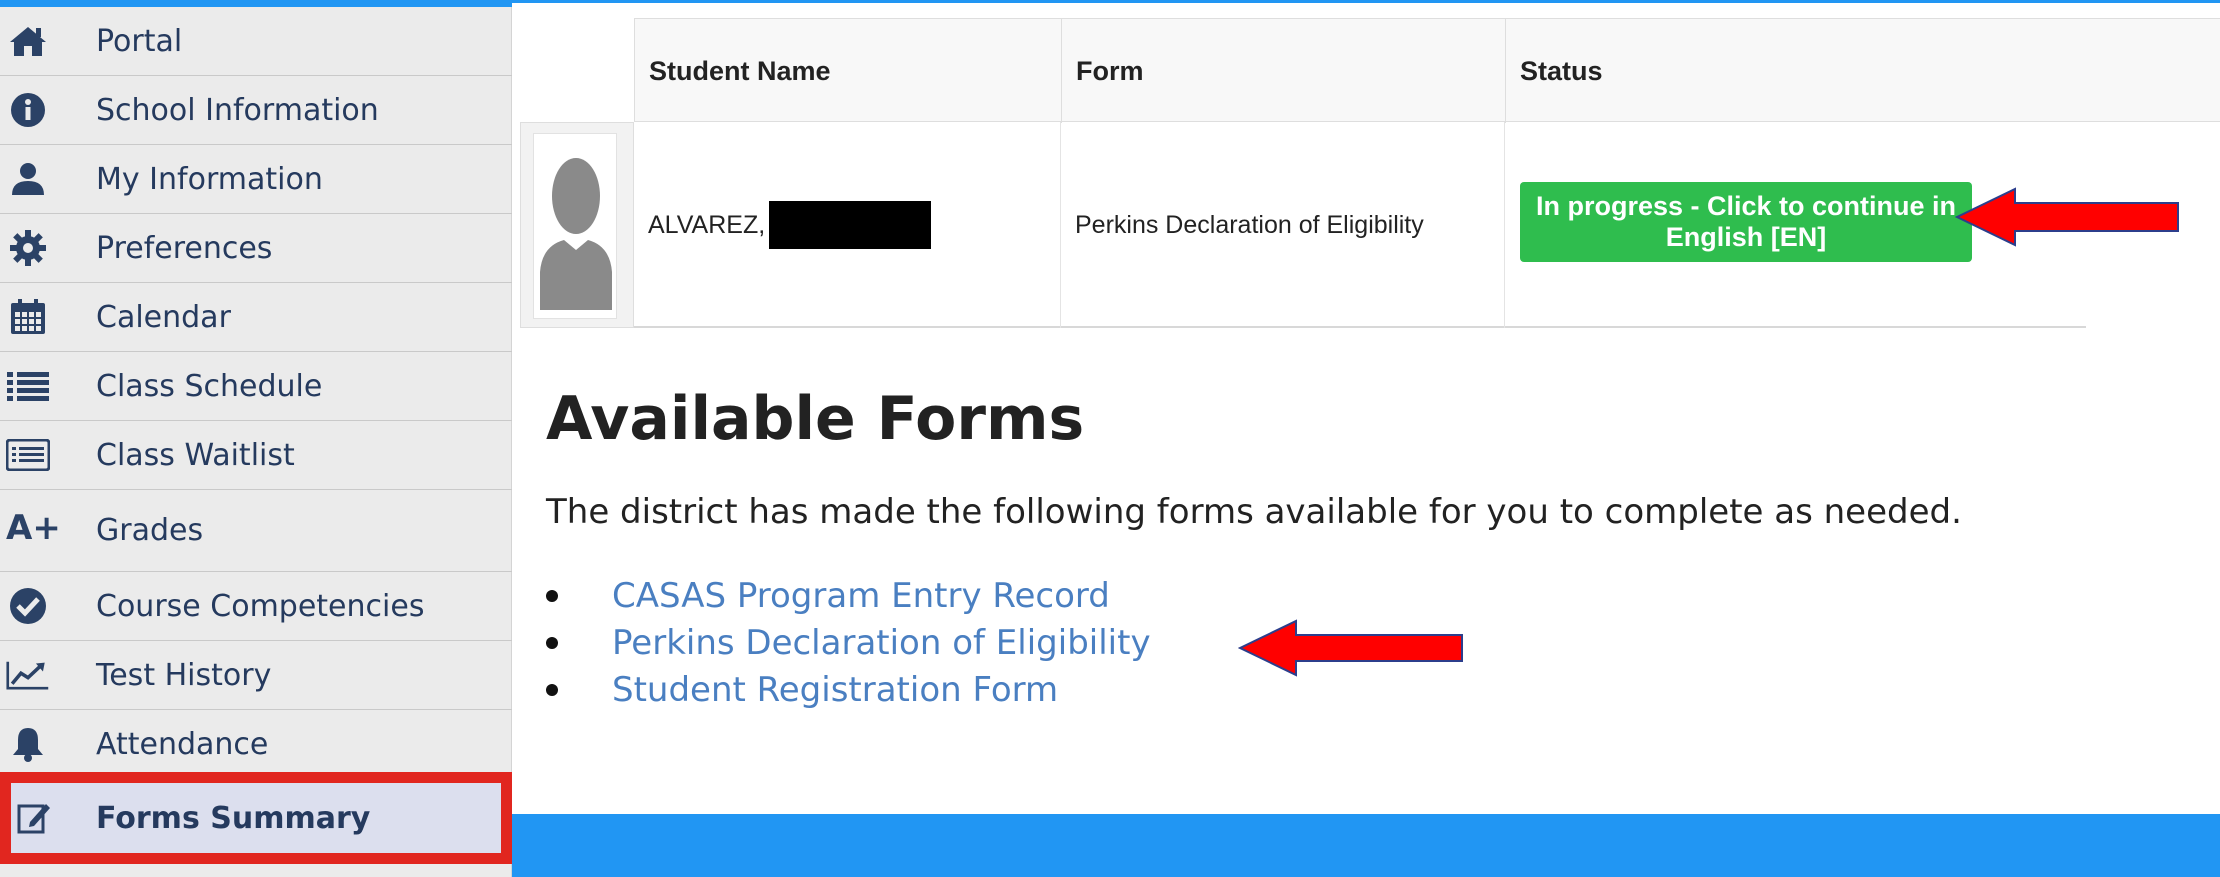  I want to click on line-chart-icon, so click(28, 675).